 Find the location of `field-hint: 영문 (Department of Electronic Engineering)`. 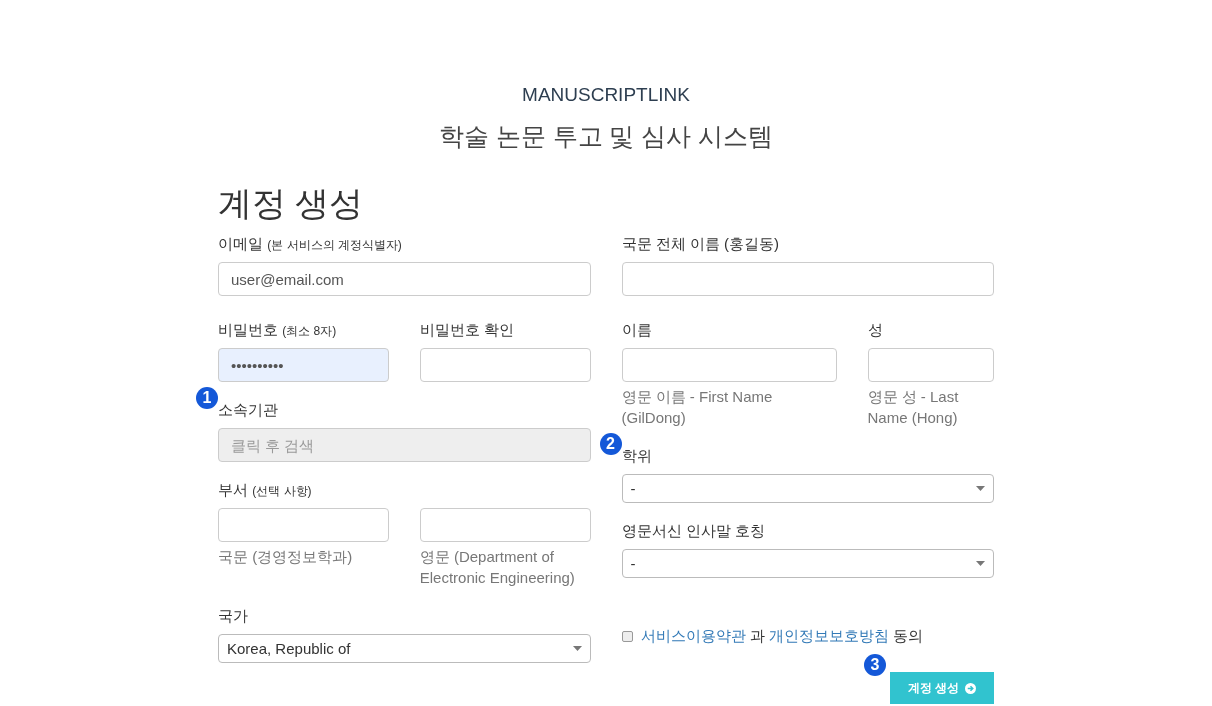

field-hint: 영문 (Department of Electronic Engineering) is located at coordinates (497, 567).